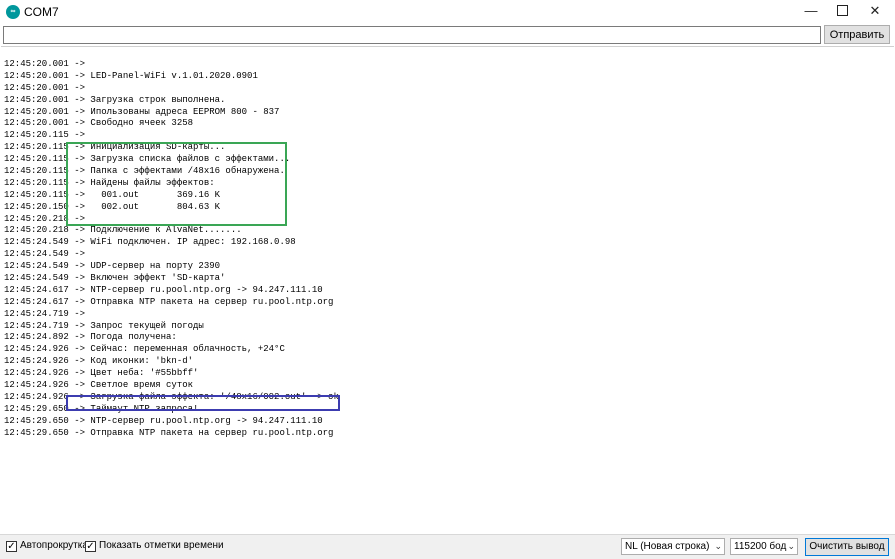 This screenshot has height=559, width=895. What do you see at coordinates (99, 361) in the screenshot?
I see `log-line: 12:45:24.926 -> Код иконки: 'bkn-d'` at bounding box center [99, 361].